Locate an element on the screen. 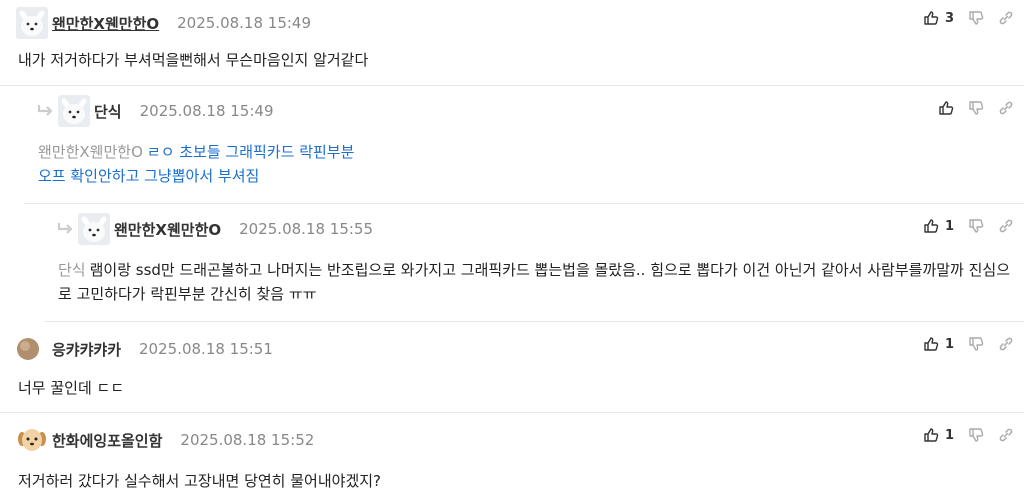 This screenshot has width=1024, height=503. like-button: 3 is located at coordinates (938, 18).